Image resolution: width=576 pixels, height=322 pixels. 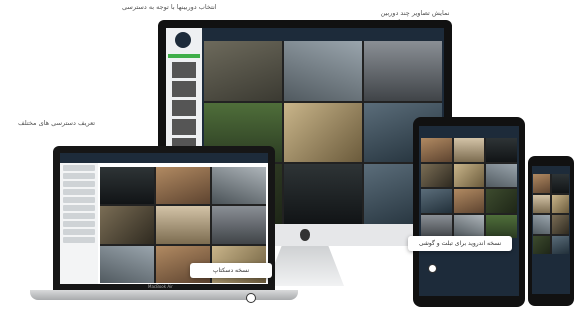 I want to click on laptop-sidebar, so click(x=79, y=223).